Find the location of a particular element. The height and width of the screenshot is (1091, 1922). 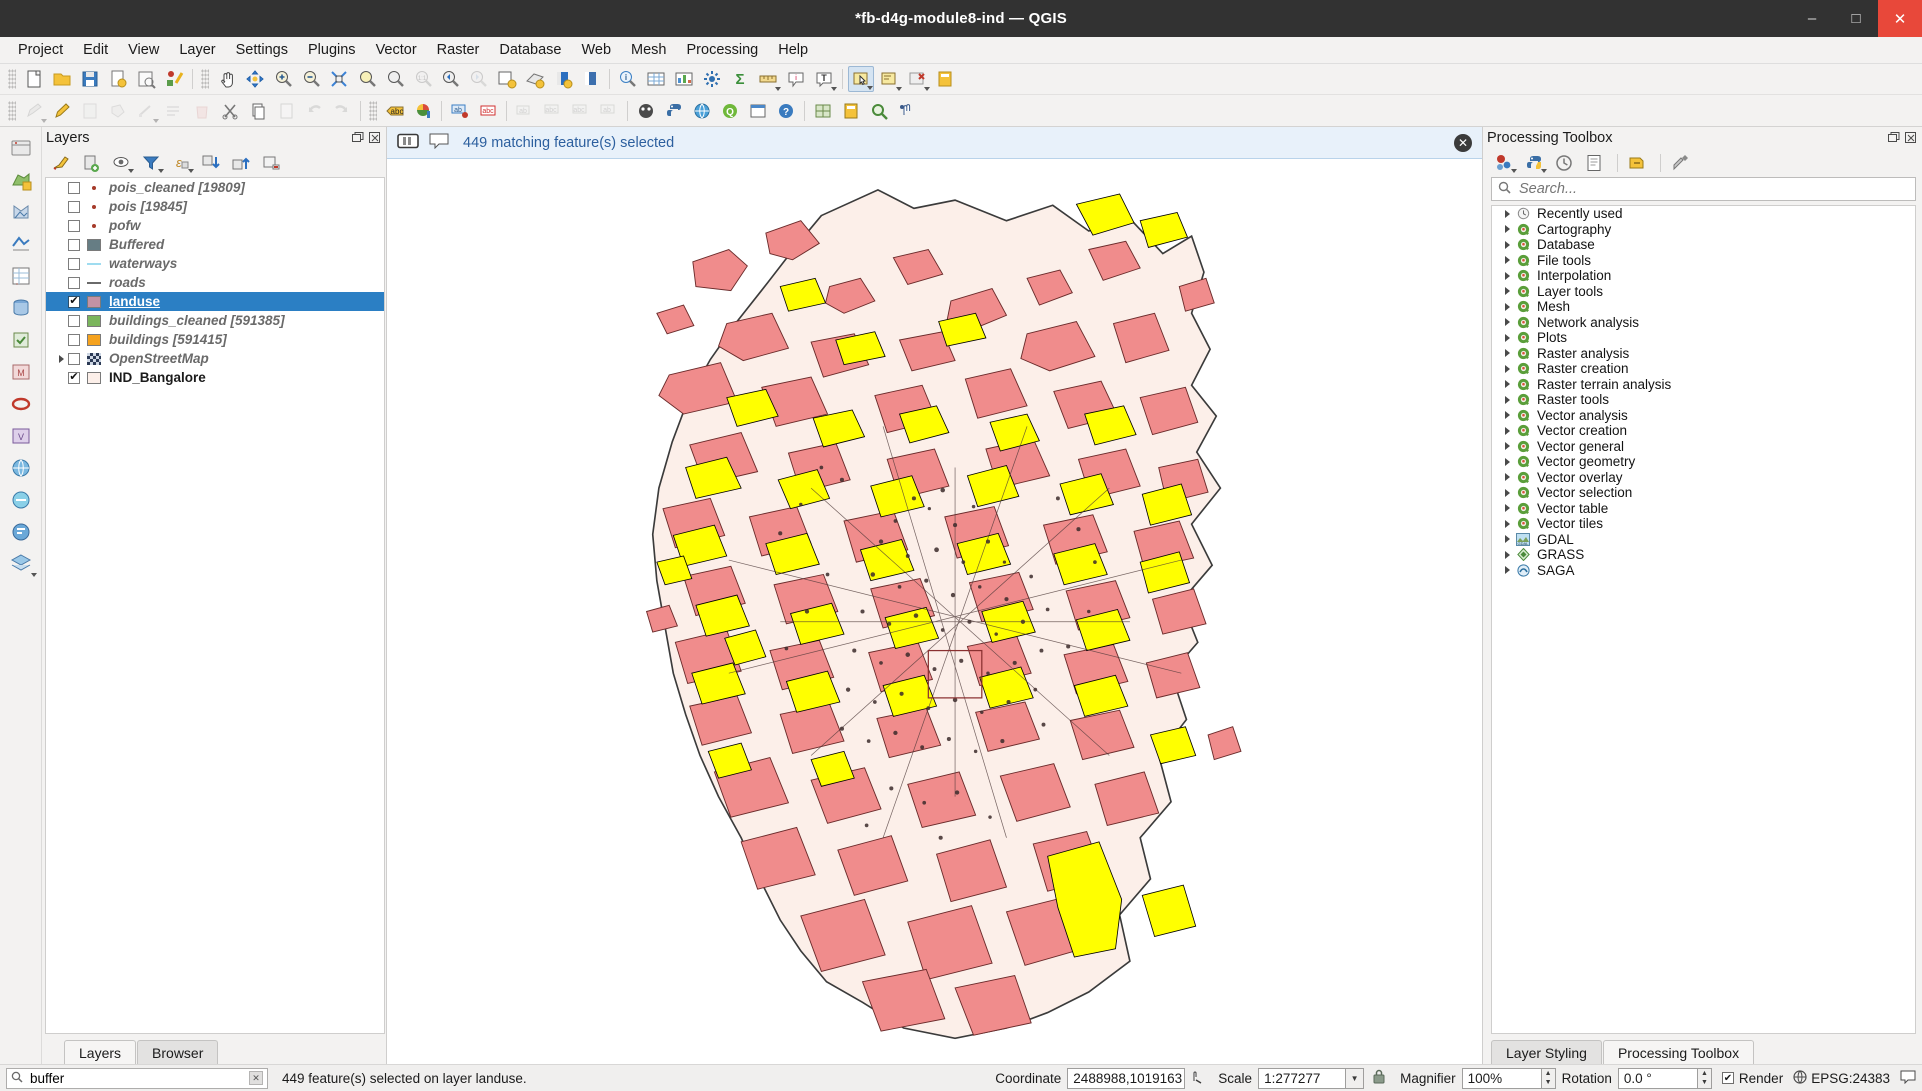

collapse-all-icon is located at coordinates (241, 163).